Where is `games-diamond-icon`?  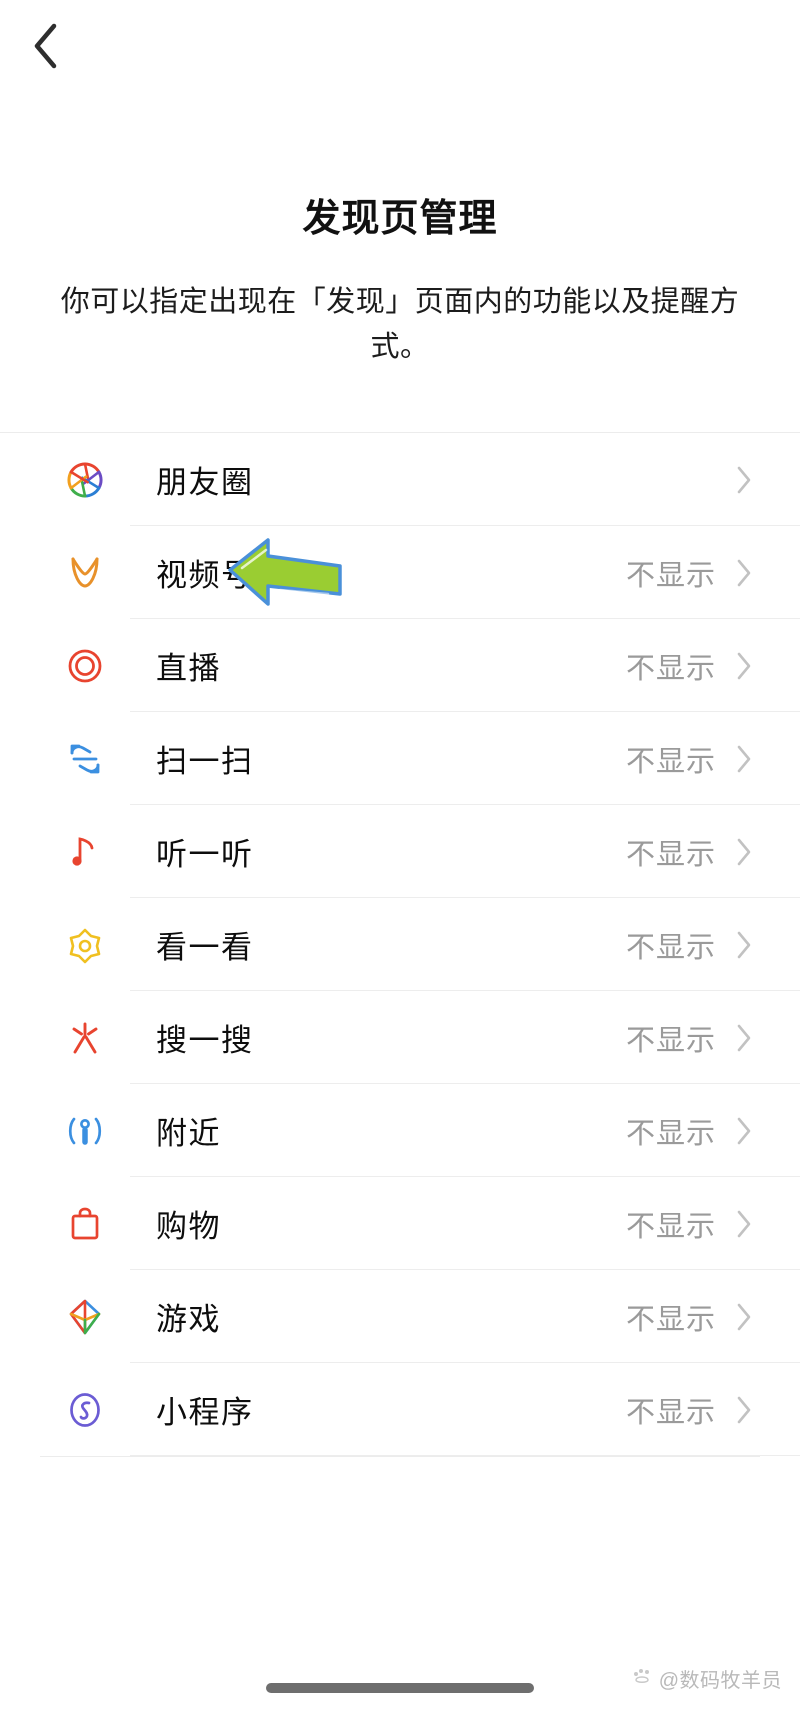
games-diamond-icon is located at coordinates (85, 1317).